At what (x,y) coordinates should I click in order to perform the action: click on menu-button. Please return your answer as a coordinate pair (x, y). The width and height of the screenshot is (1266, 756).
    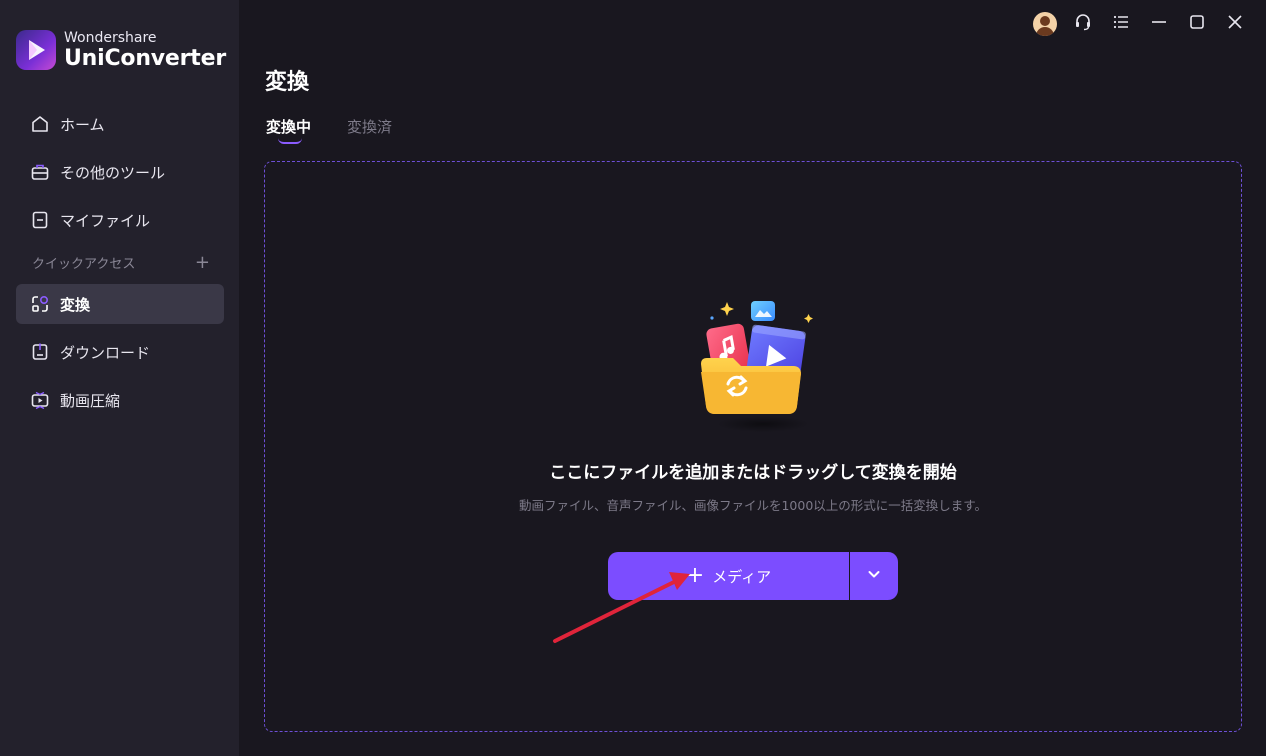
    Looking at the image, I should click on (1121, 24).